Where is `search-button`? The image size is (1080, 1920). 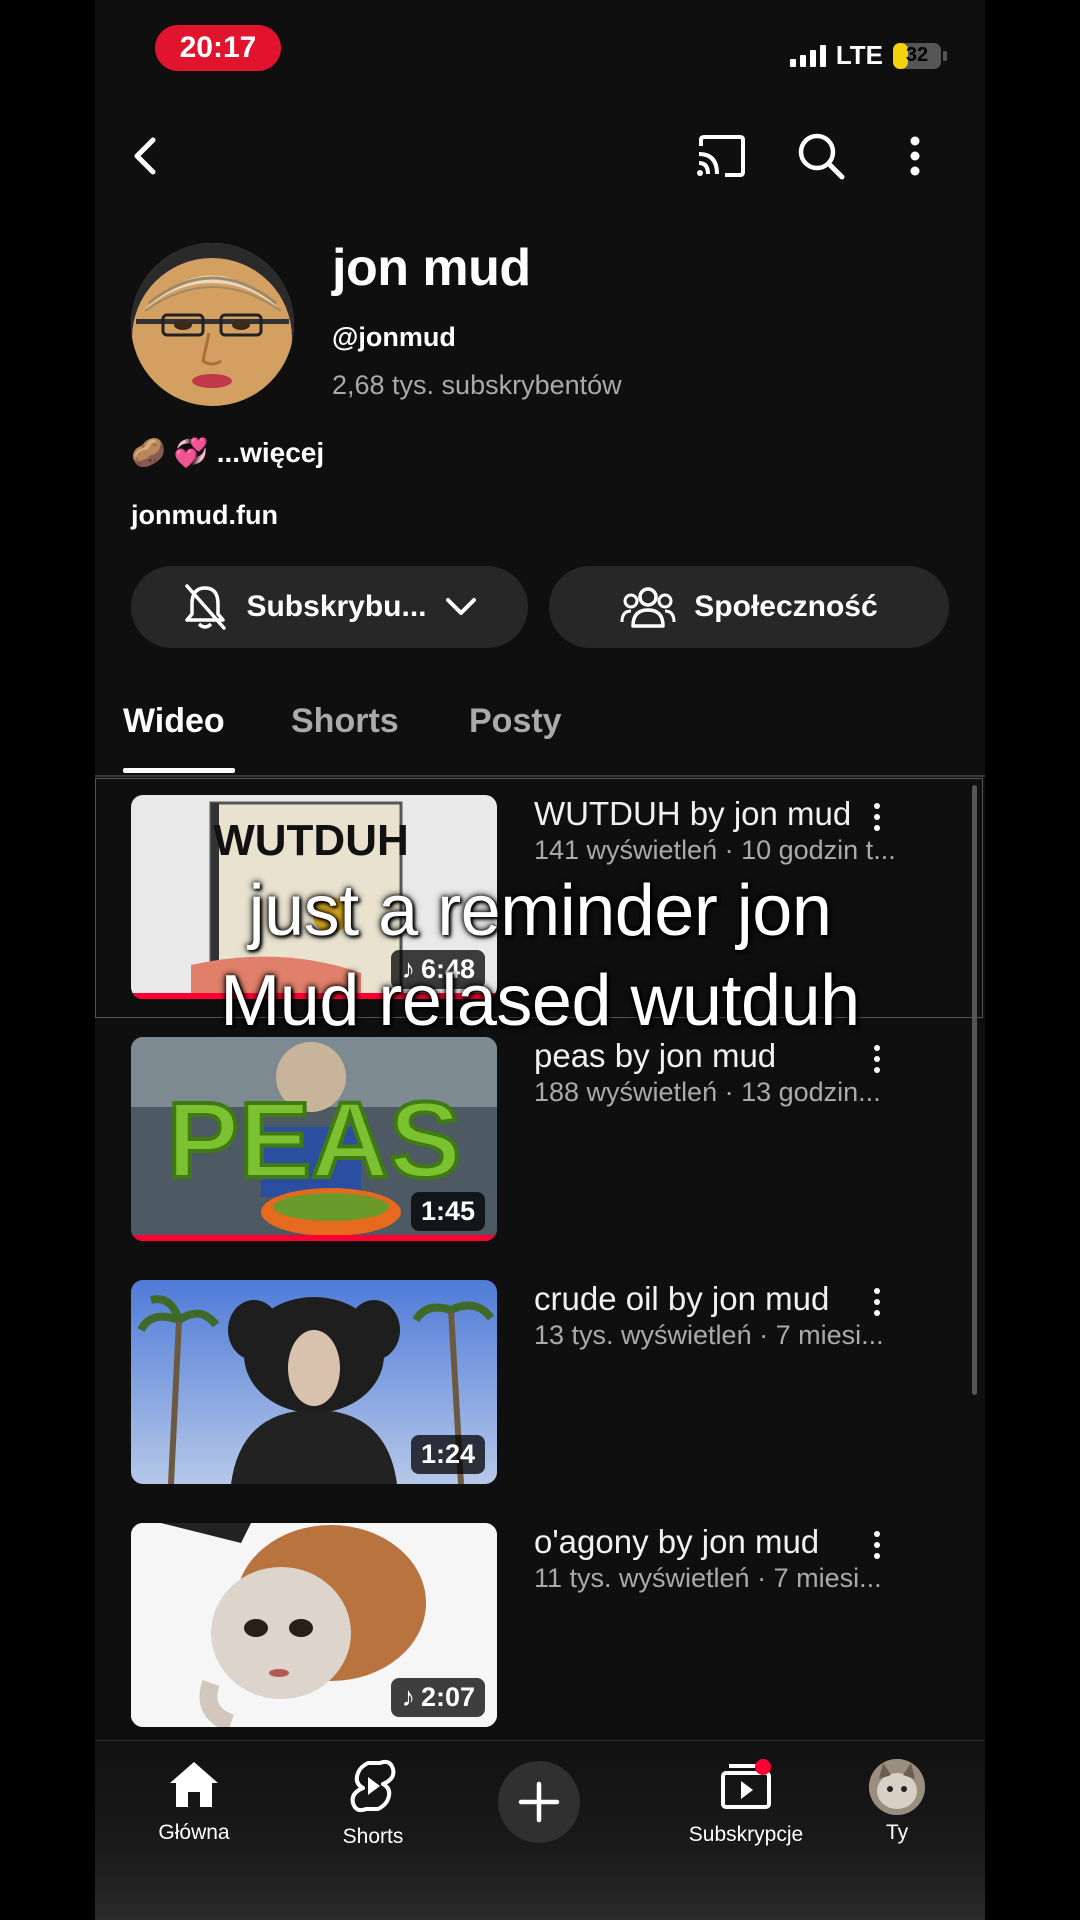
search-button is located at coordinates (821, 156).